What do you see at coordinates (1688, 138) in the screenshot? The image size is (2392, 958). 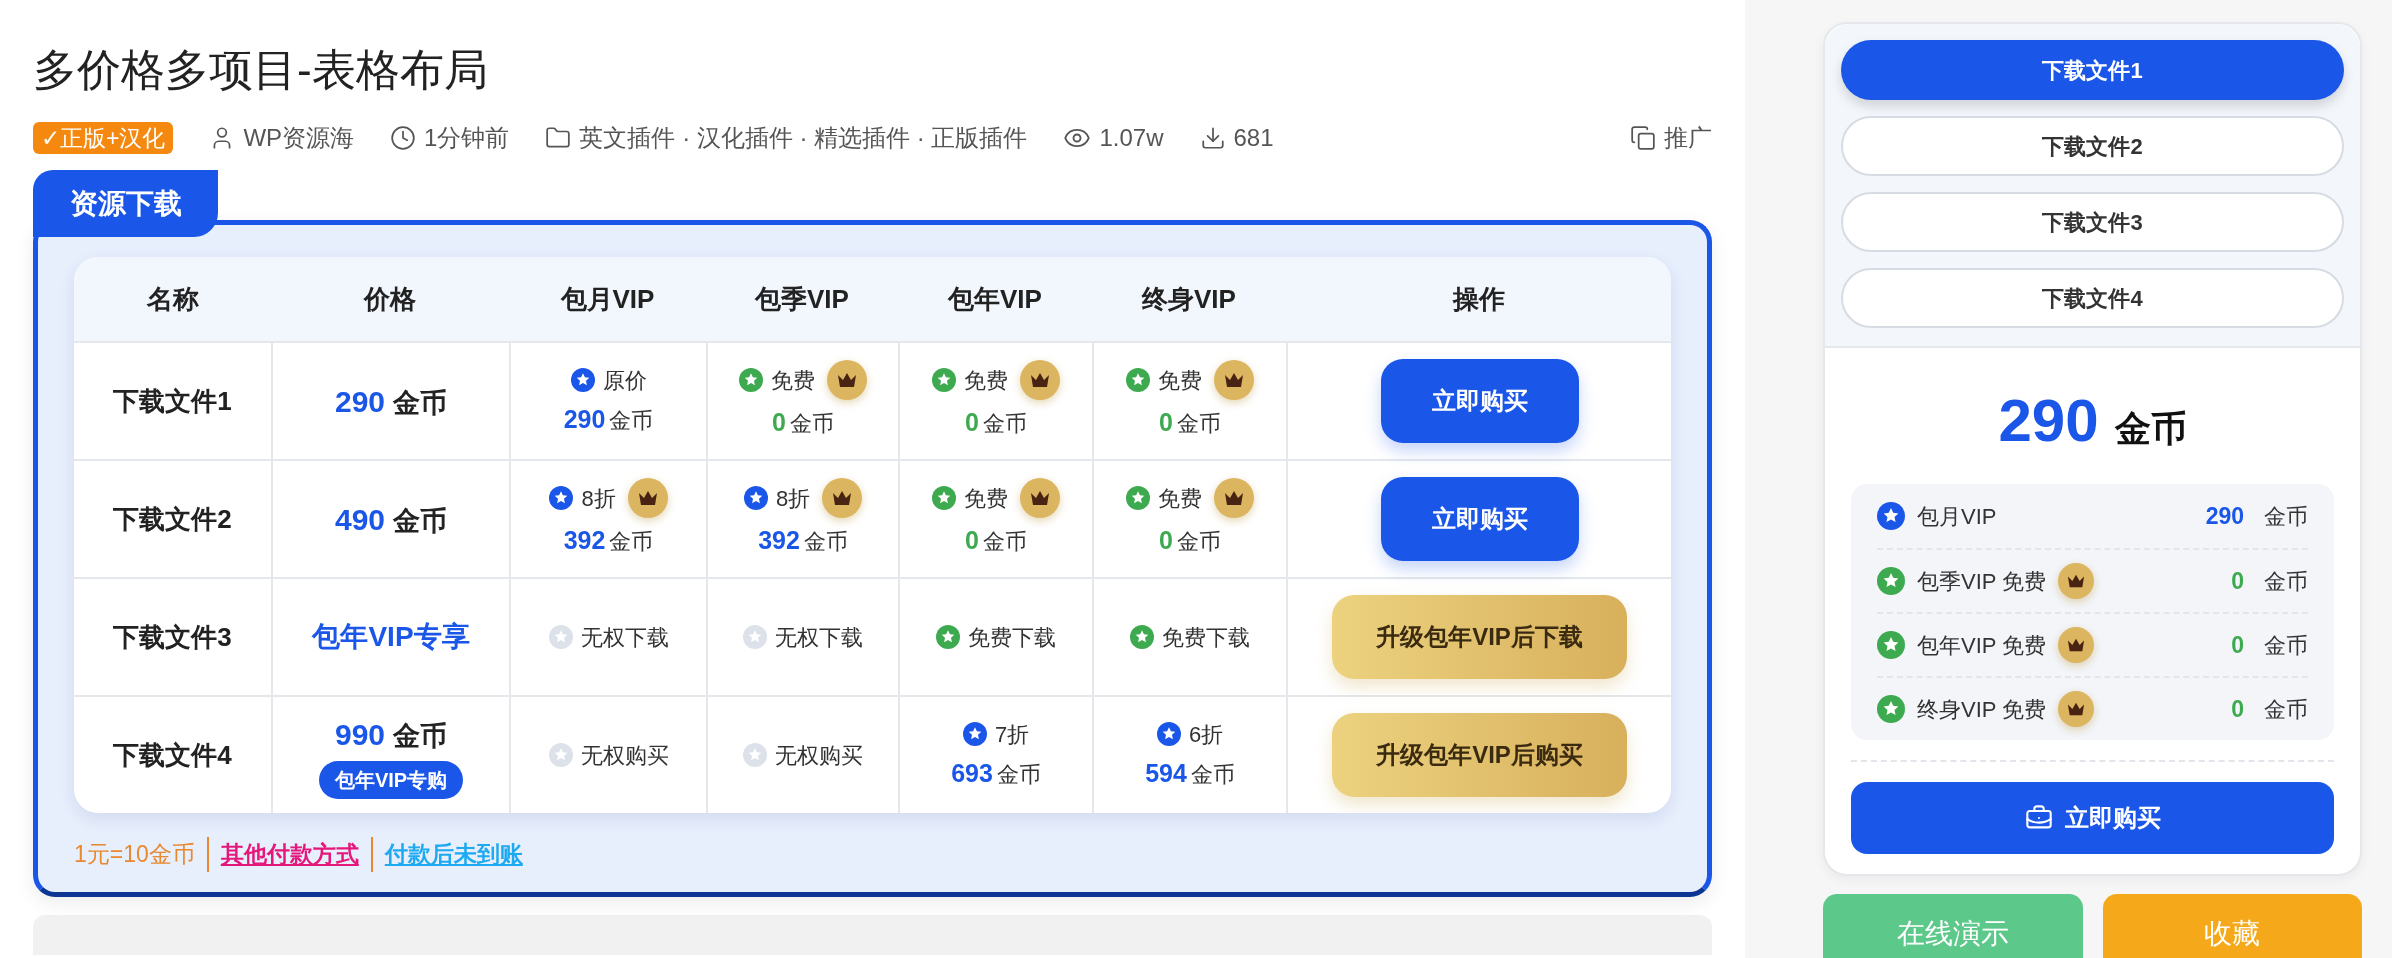 I see `share-link: 推广` at bounding box center [1688, 138].